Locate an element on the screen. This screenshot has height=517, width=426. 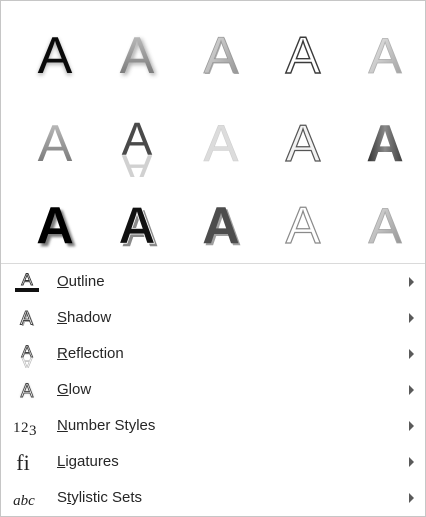
svg-text: 2 is located at coordinates (25, 428).